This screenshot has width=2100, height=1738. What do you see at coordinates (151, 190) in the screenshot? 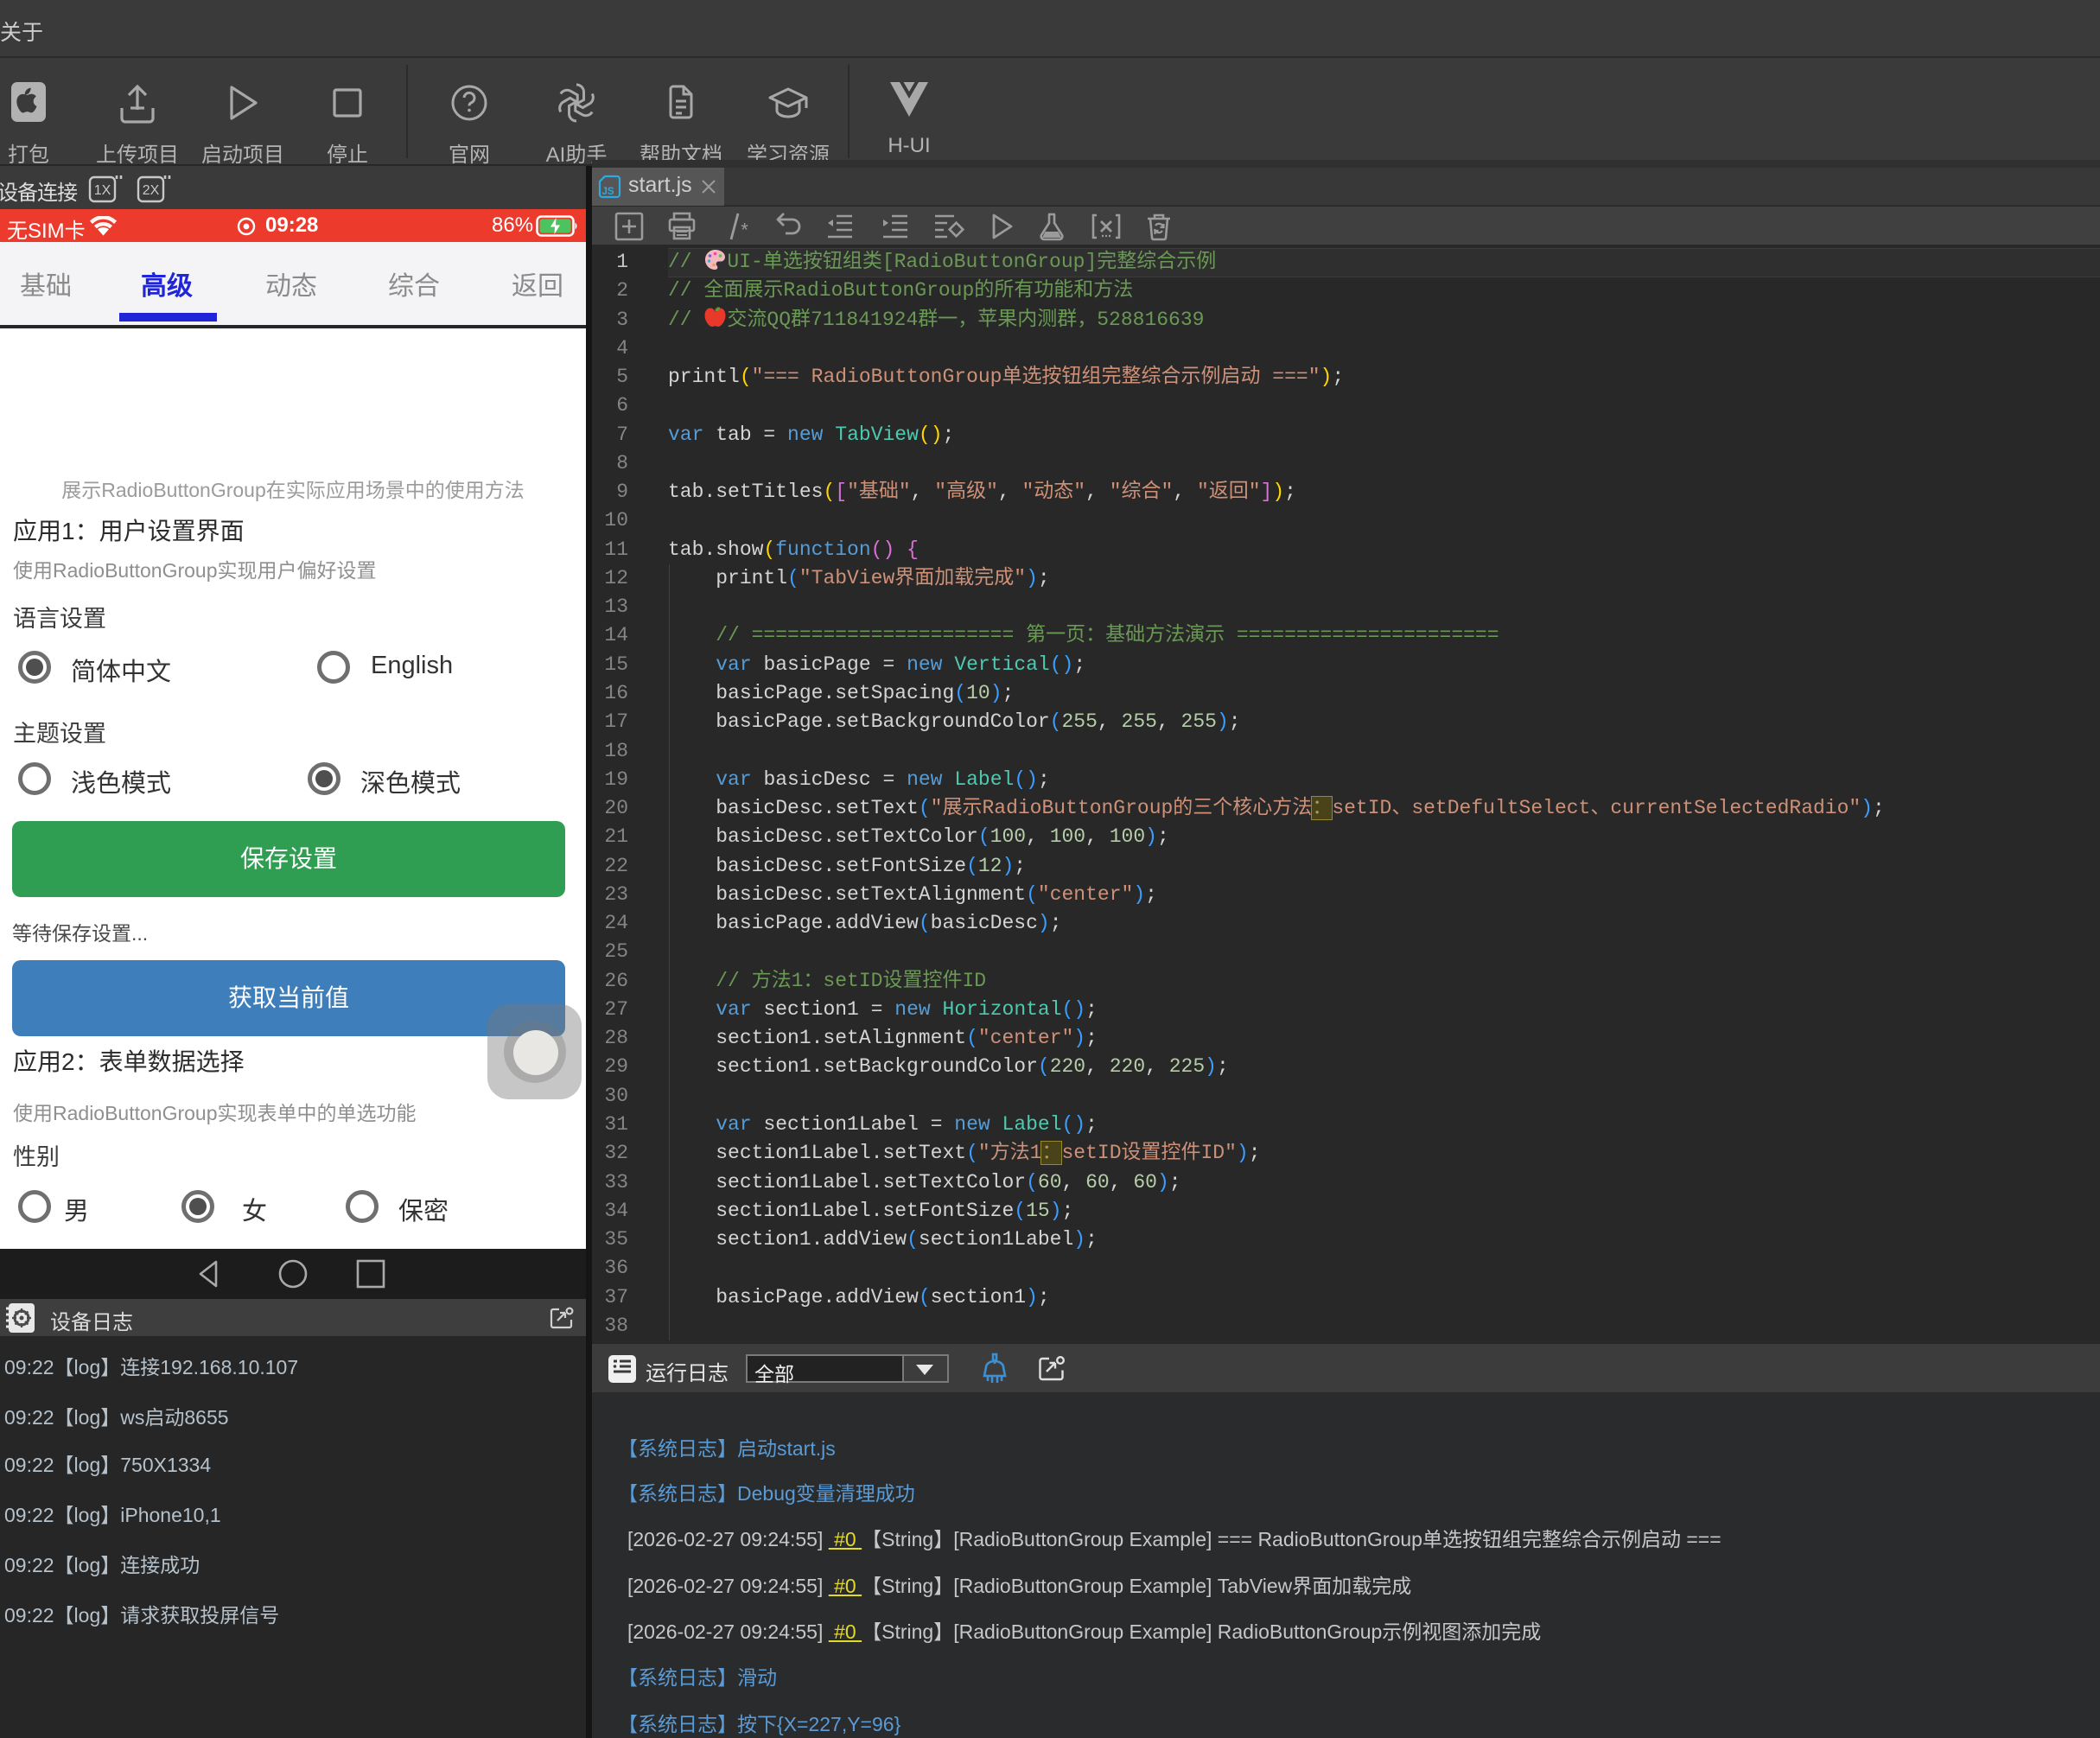
I see `svg-text: 2X` at bounding box center [151, 190].